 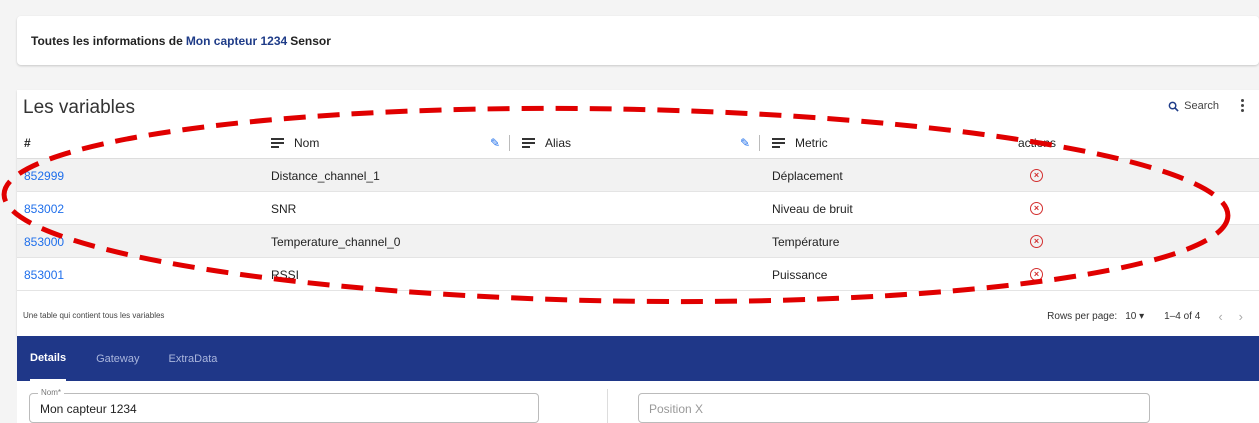 I want to click on variable-metric: Température, so click(x=806, y=241).